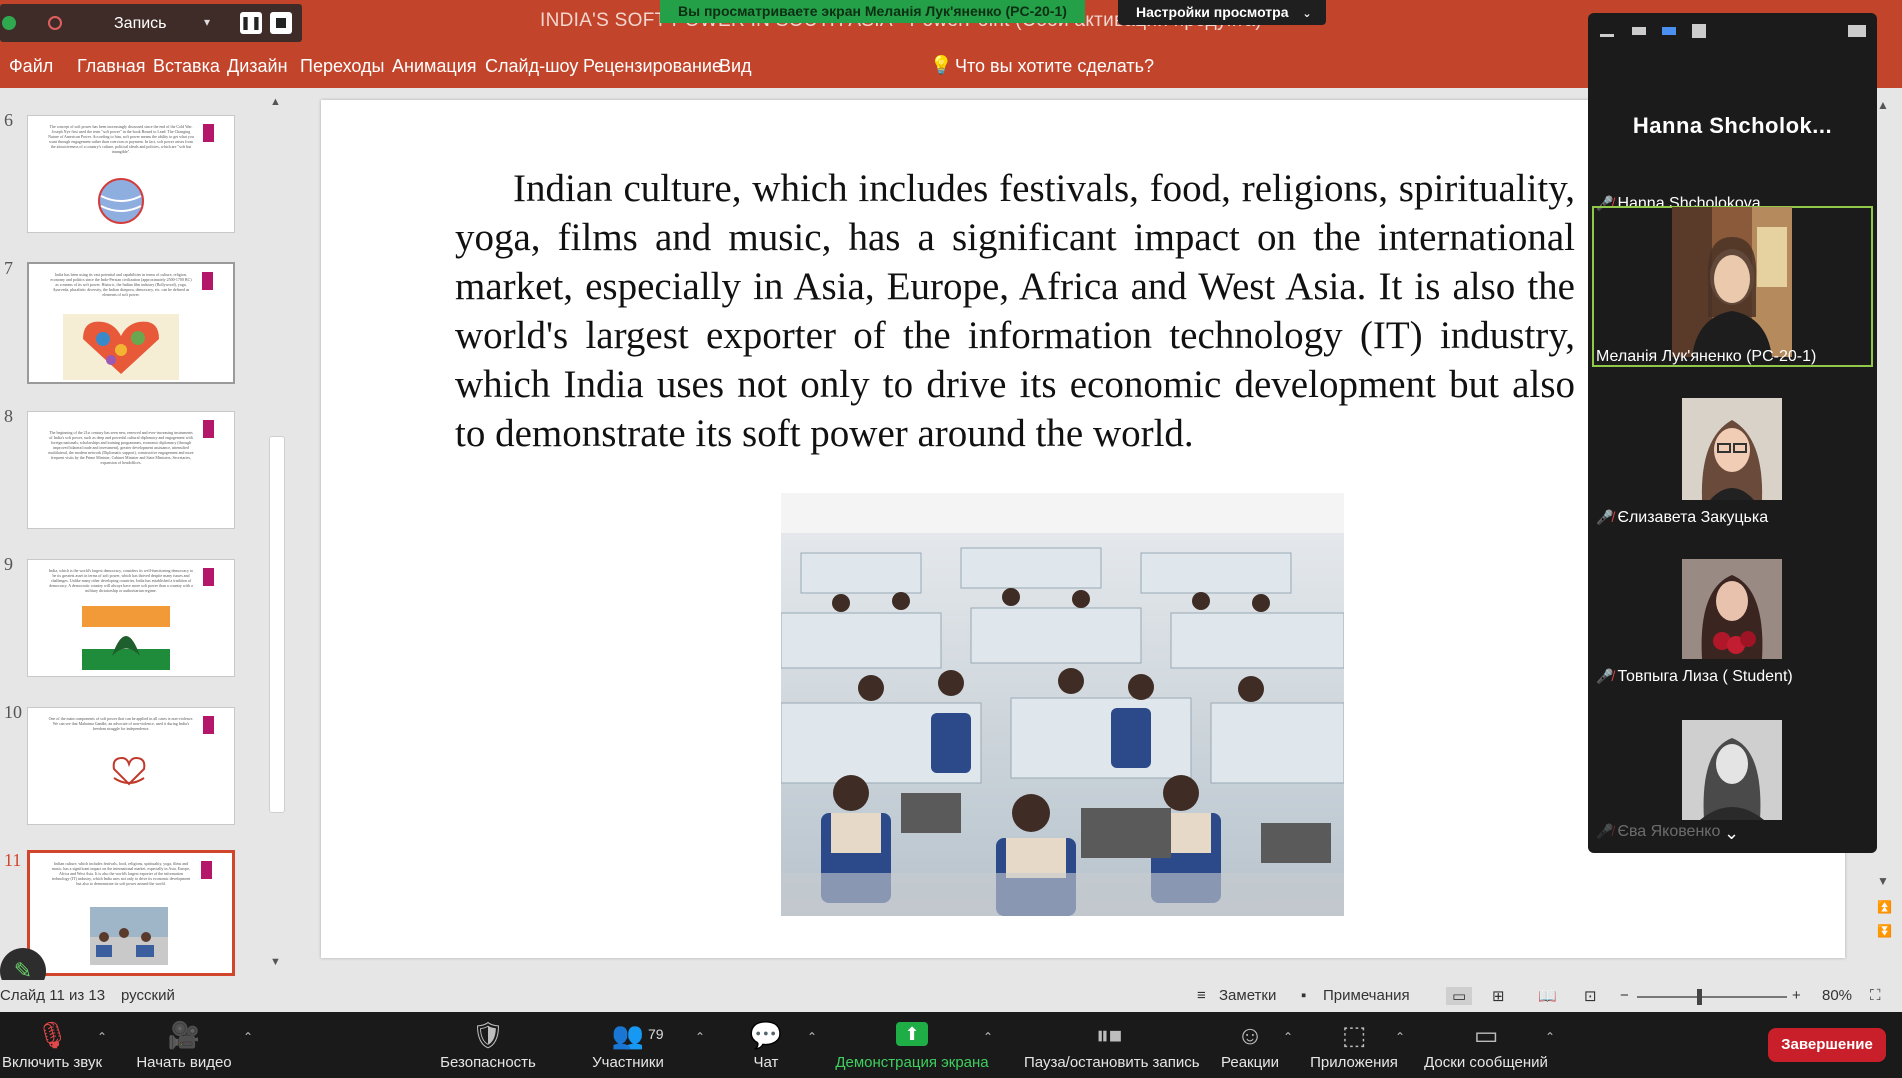 This screenshot has height=1078, width=1902. Describe the element at coordinates (245, 1045) in the screenshot. I see `video-options-caret: ⌃` at that location.